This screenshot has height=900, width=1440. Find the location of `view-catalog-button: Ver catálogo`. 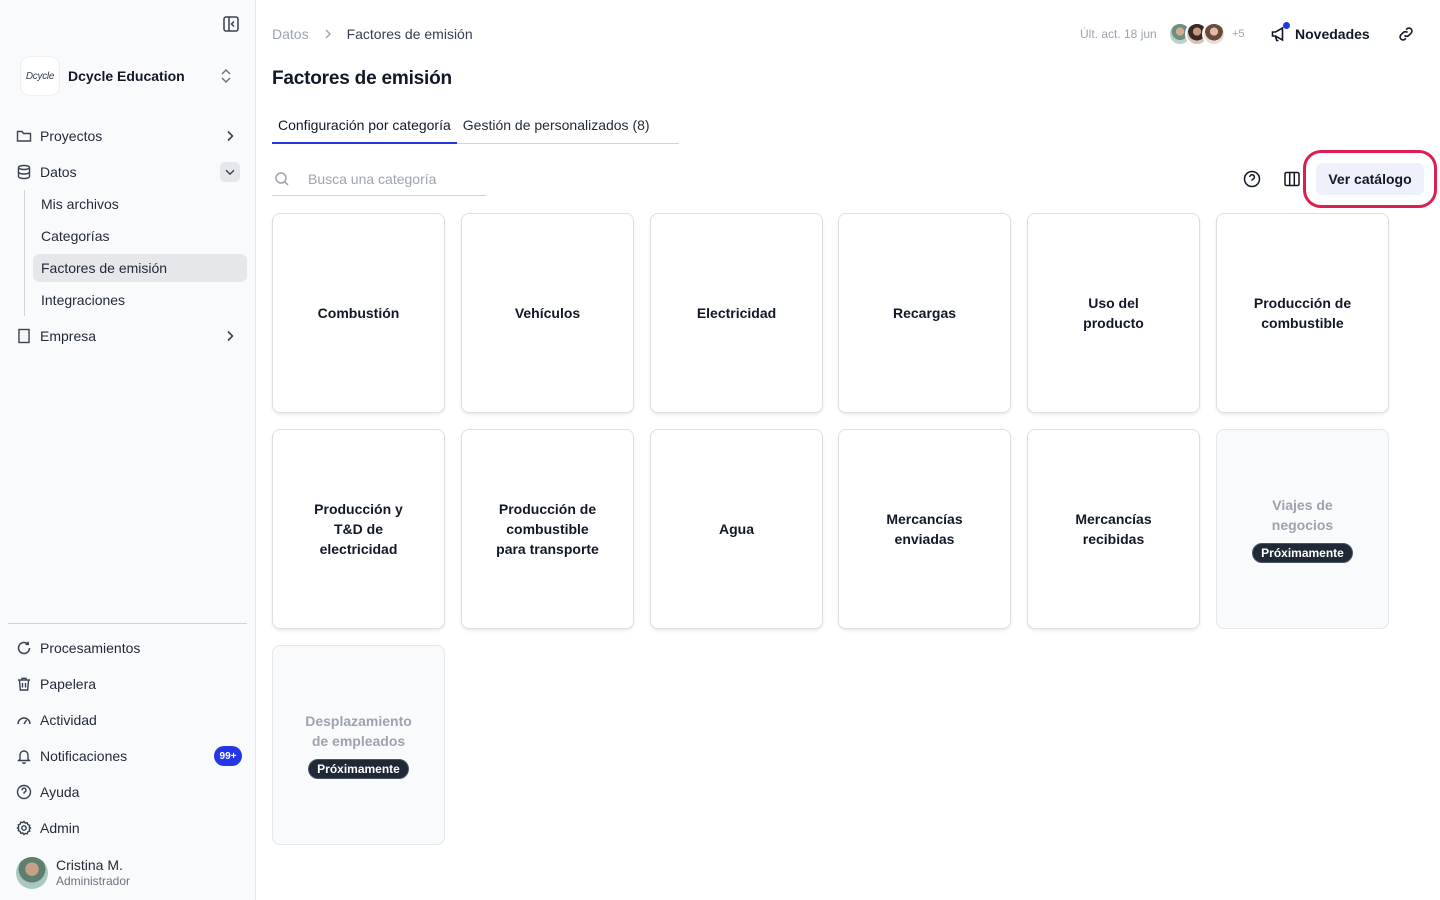

view-catalog-button: Ver catálogo is located at coordinates (1370, 179).